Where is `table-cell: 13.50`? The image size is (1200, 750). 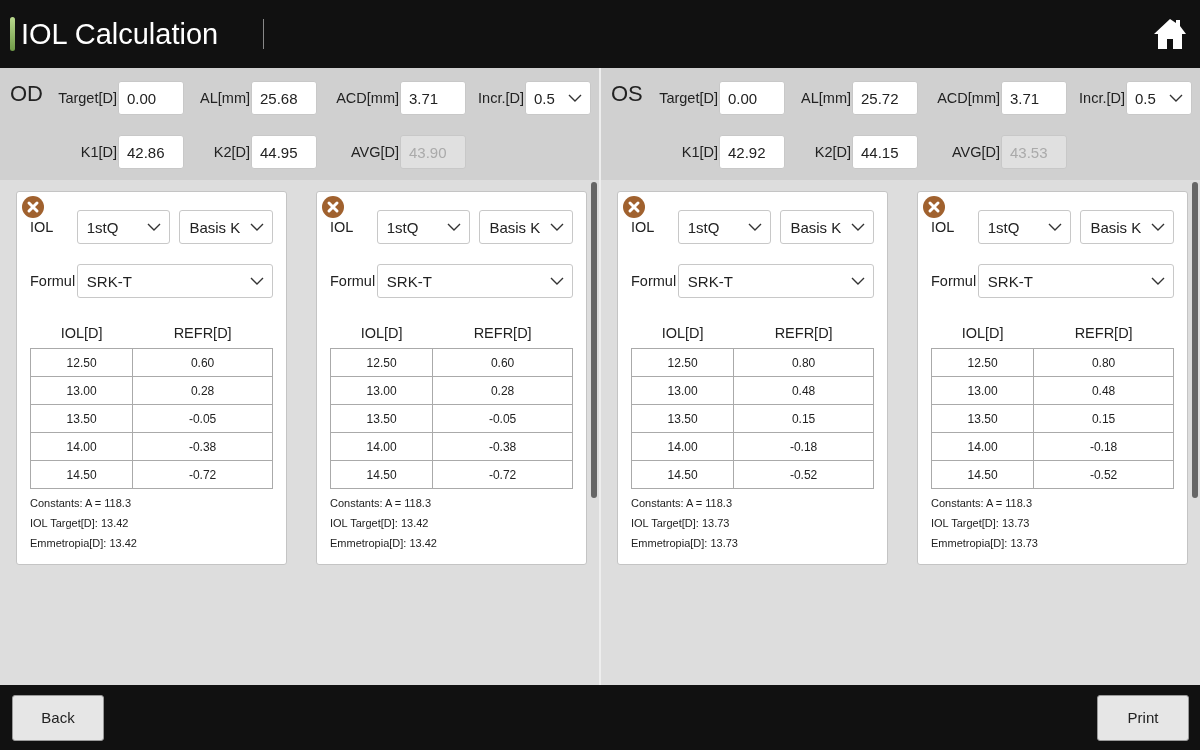 table-cell: 13.50 is located at coordinates (682, 418).